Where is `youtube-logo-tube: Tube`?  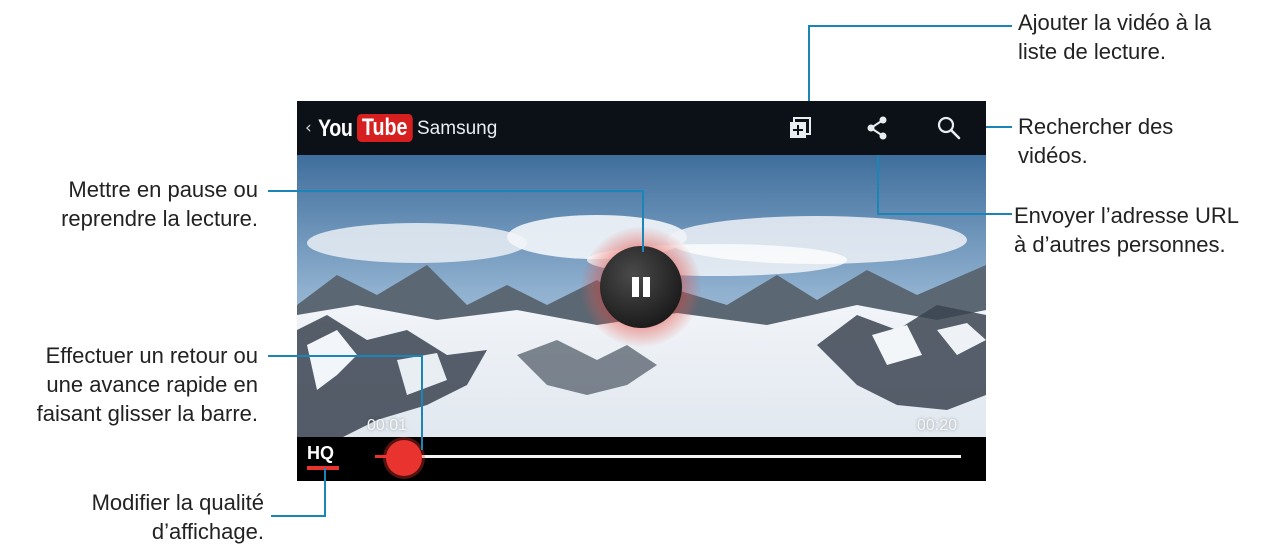
youtube-logo-tube: Tube is located at coordinates (385, 128).